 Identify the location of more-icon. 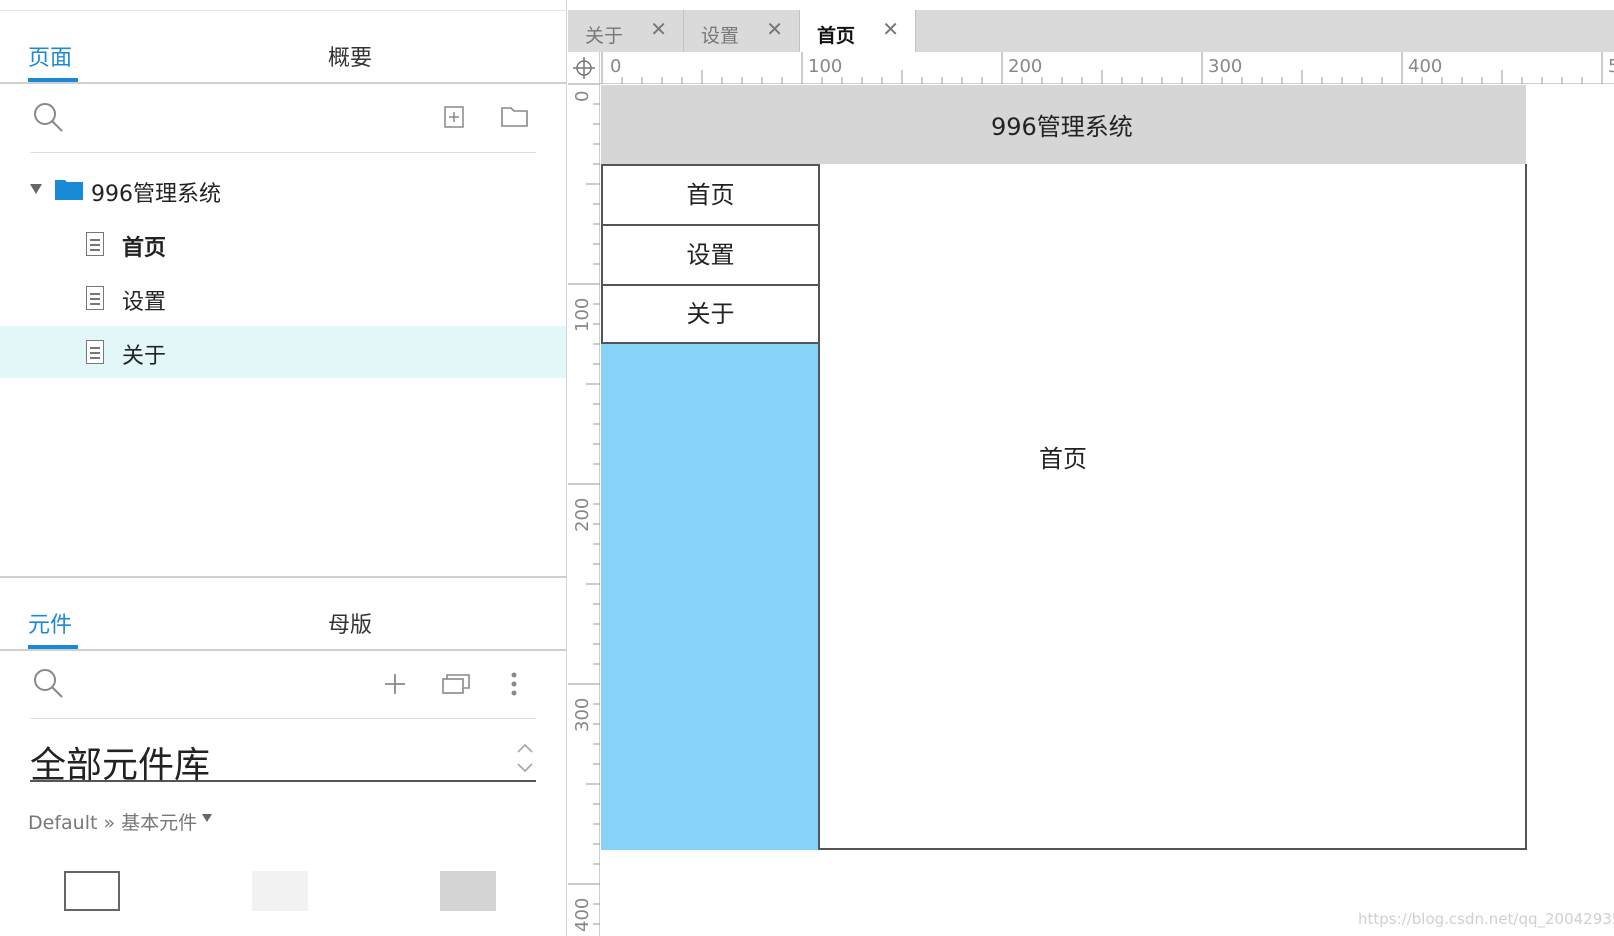
(514, 684).